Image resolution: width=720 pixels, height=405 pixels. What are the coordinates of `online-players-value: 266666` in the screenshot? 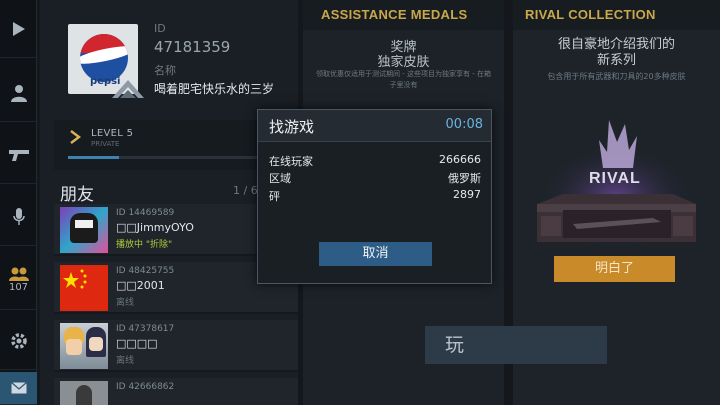 It's located at (460, 159).